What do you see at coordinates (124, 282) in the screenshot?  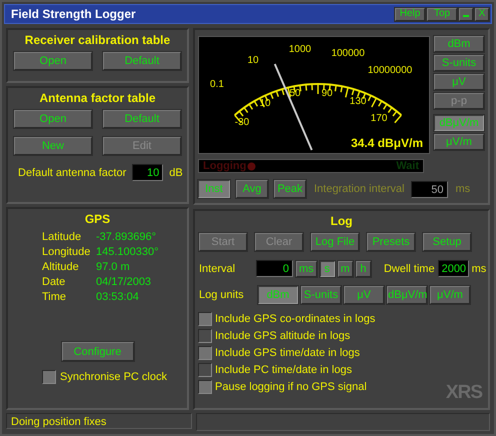 I see `gps-value: 04/17/2003` at bounding box center [124, 282].